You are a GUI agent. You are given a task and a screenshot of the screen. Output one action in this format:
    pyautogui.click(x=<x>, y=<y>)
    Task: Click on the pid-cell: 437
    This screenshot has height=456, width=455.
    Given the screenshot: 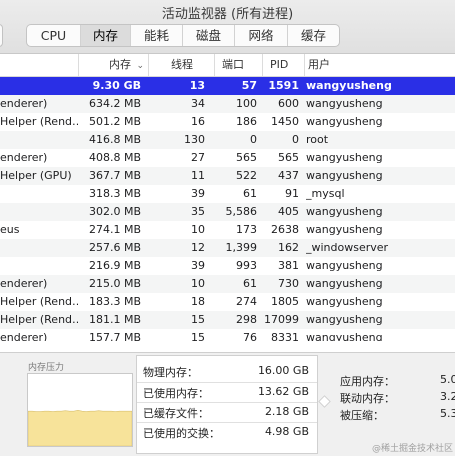 What is the action you would take?
    pyautogui.click(x=288, y=175)
    